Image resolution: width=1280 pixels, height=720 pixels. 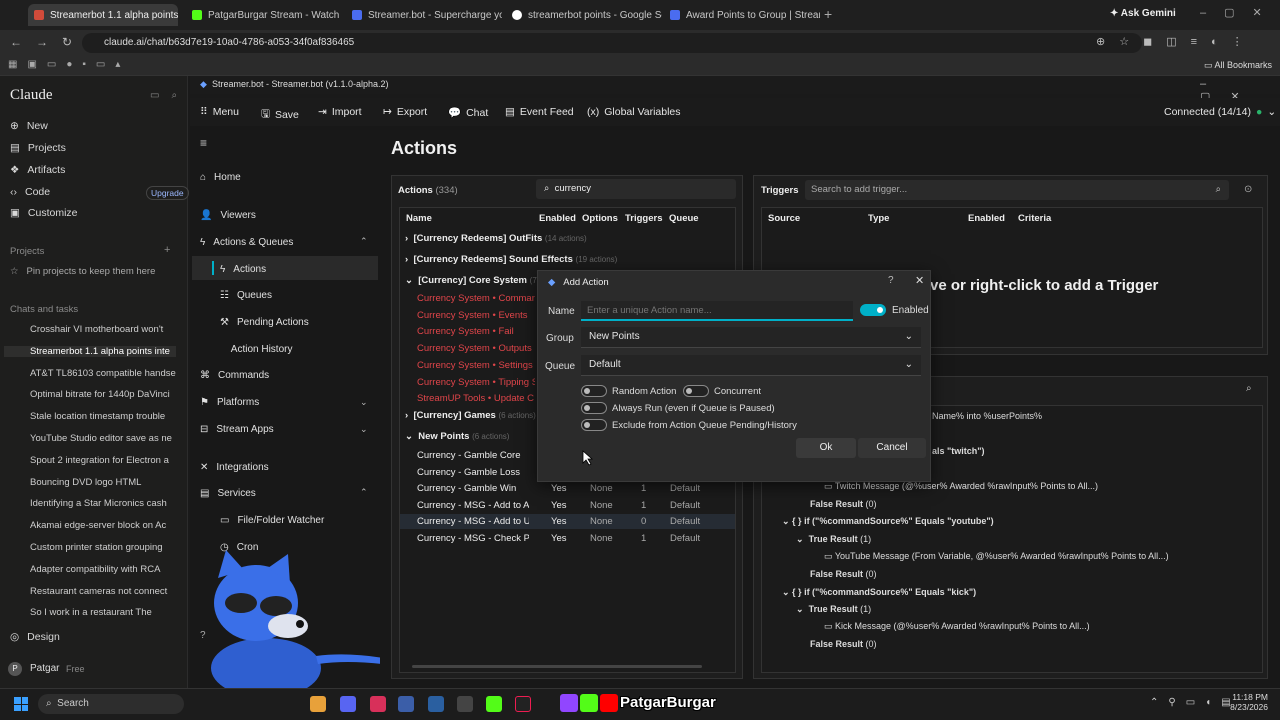 What do you see at coordinates (69, 64) in the screenshot?
I see `bookmark-icons: ▦▣▭●▪▭▴` at bounding box center [69, 64].